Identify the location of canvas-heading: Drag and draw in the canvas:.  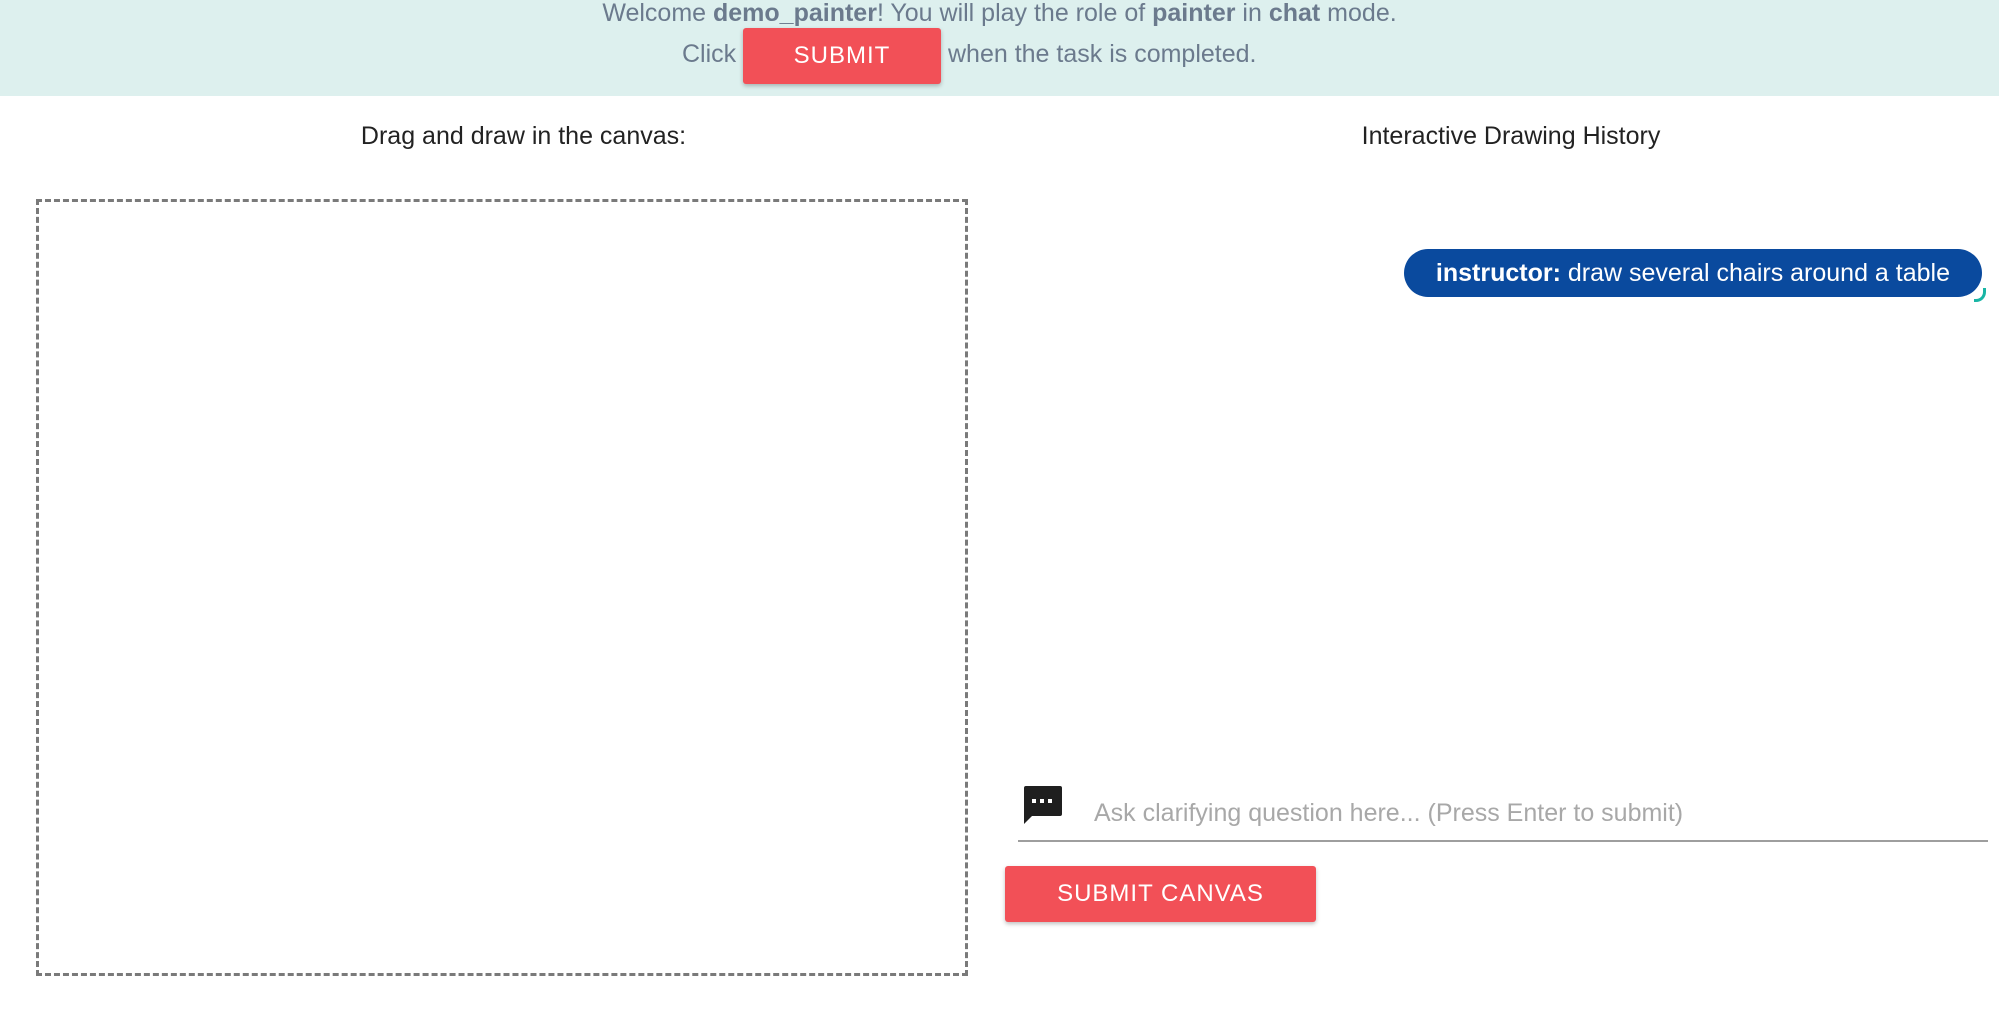
(523, 136).